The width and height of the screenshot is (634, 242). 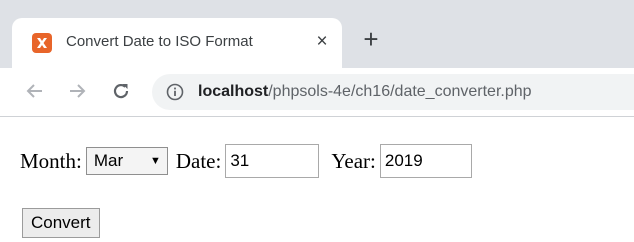 What do you see at coordinates (198, 160) in the screenshot?
I see `date-label: Date:` at bounding box center [198, 160].